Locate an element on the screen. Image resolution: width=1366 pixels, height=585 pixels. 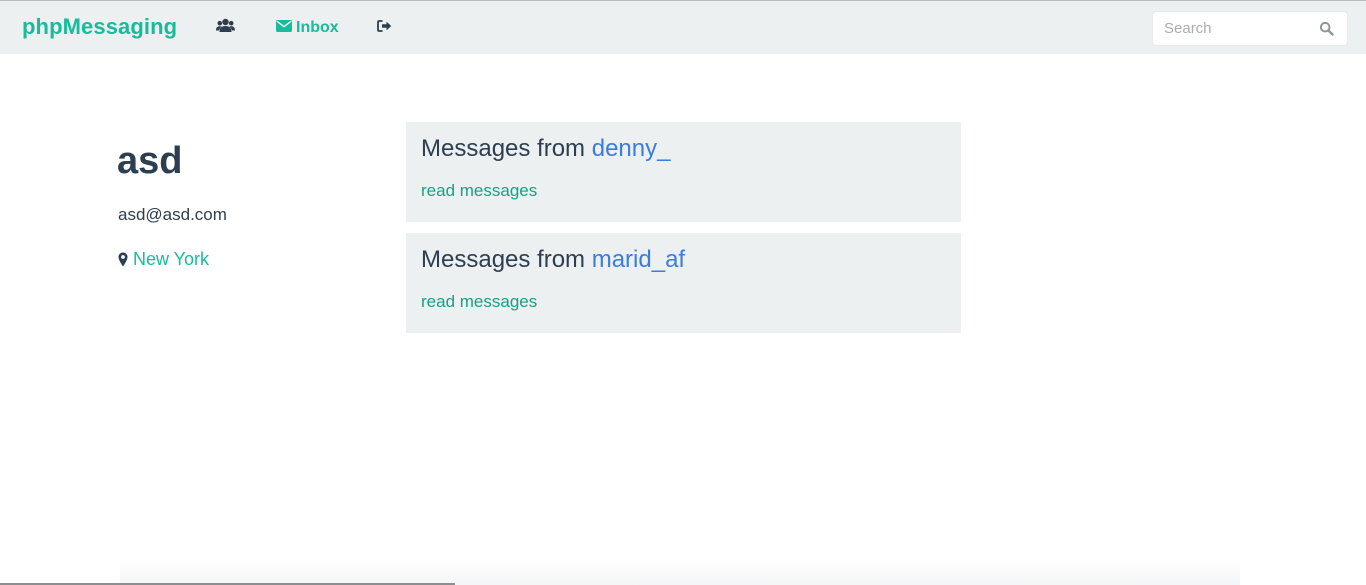
thread-username-link: denny_ is located at coordinates (631, 148).